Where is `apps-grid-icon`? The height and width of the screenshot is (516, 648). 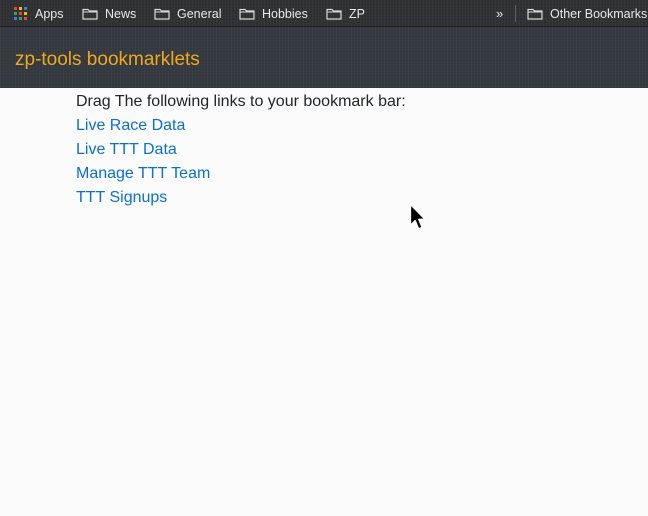 apps-grid-icon is located at coordinates (21, 13).